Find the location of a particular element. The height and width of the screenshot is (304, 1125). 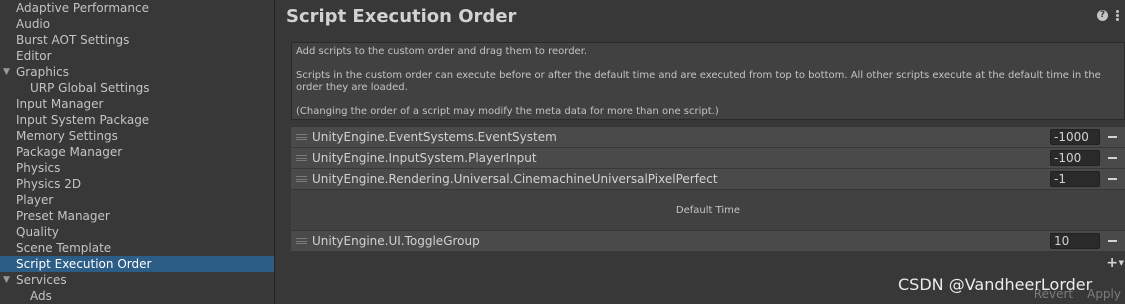

kebab-menu-icon is located at coordinates (1117, 15).